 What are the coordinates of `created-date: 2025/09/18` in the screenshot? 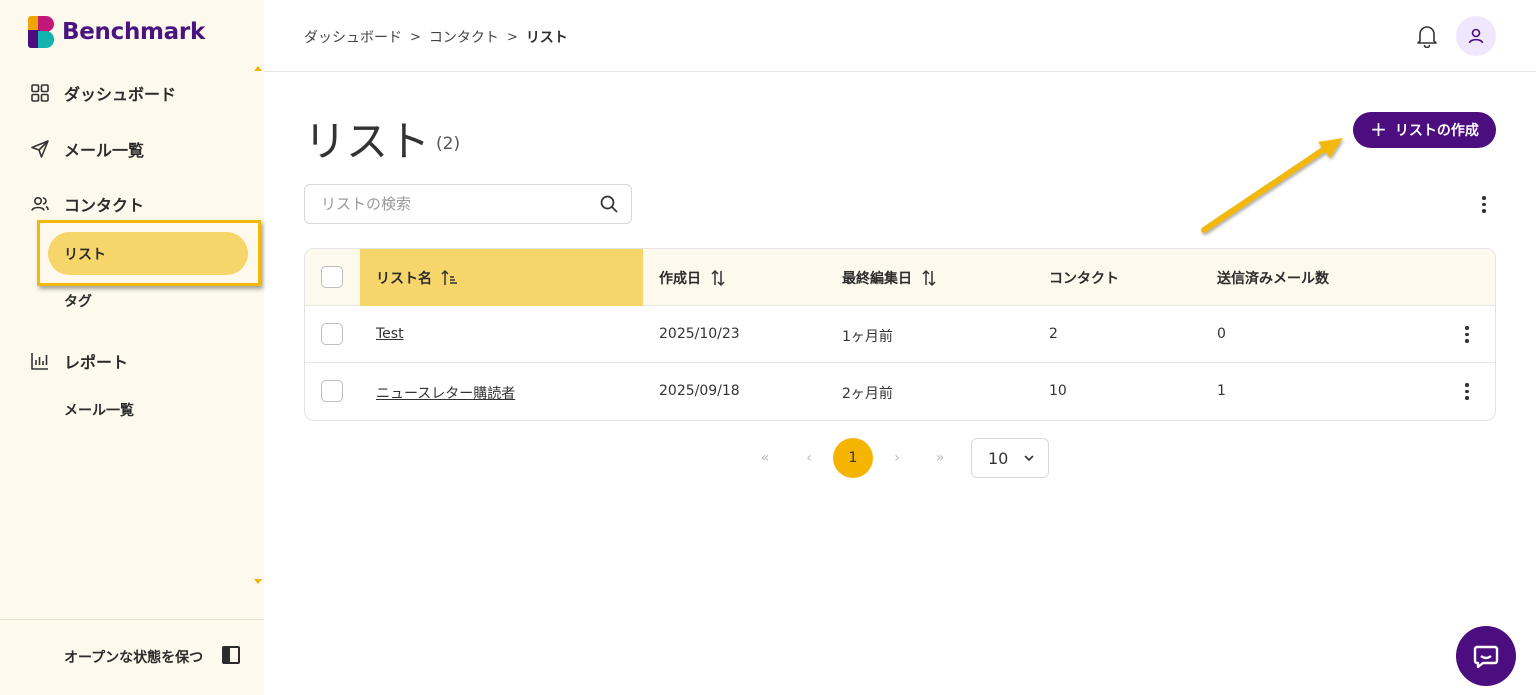 It's located at (699, 391).